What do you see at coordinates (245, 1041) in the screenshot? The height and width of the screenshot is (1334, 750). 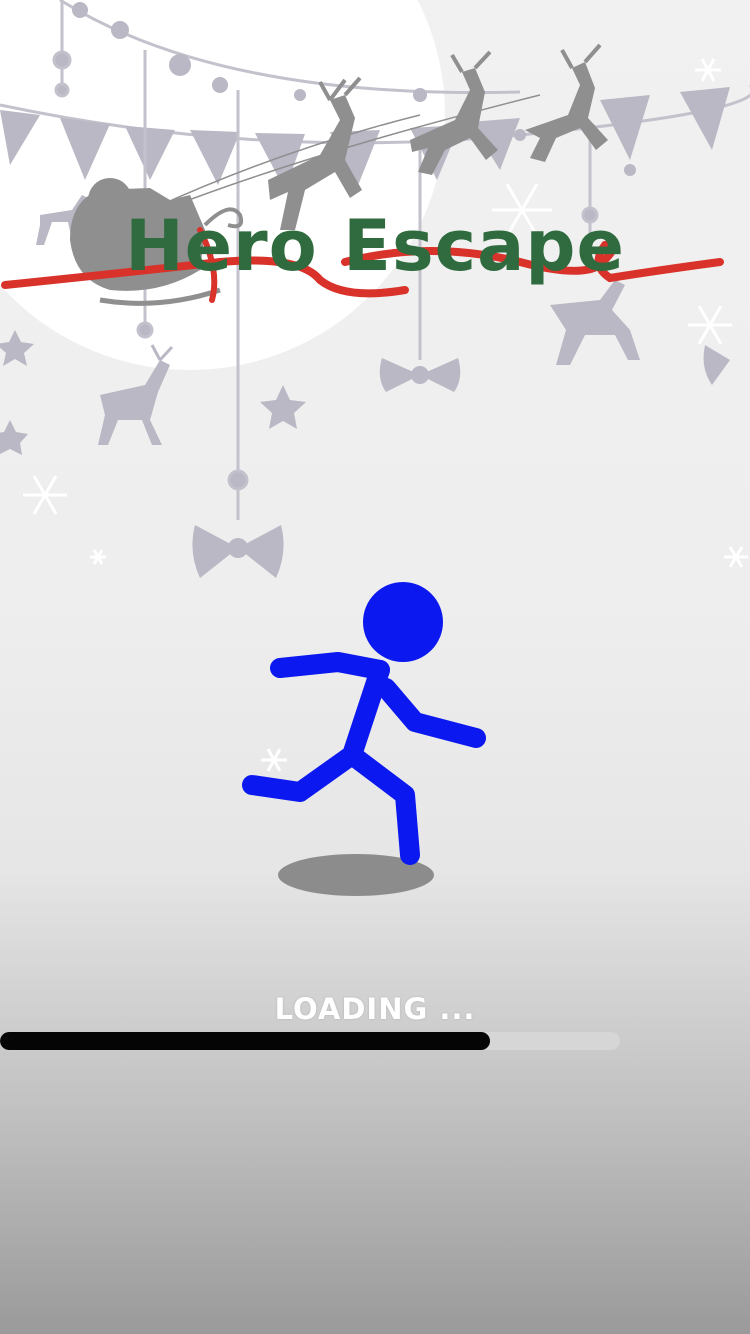 I see `loading-progress-fill` at bounding box center [245, 1041].